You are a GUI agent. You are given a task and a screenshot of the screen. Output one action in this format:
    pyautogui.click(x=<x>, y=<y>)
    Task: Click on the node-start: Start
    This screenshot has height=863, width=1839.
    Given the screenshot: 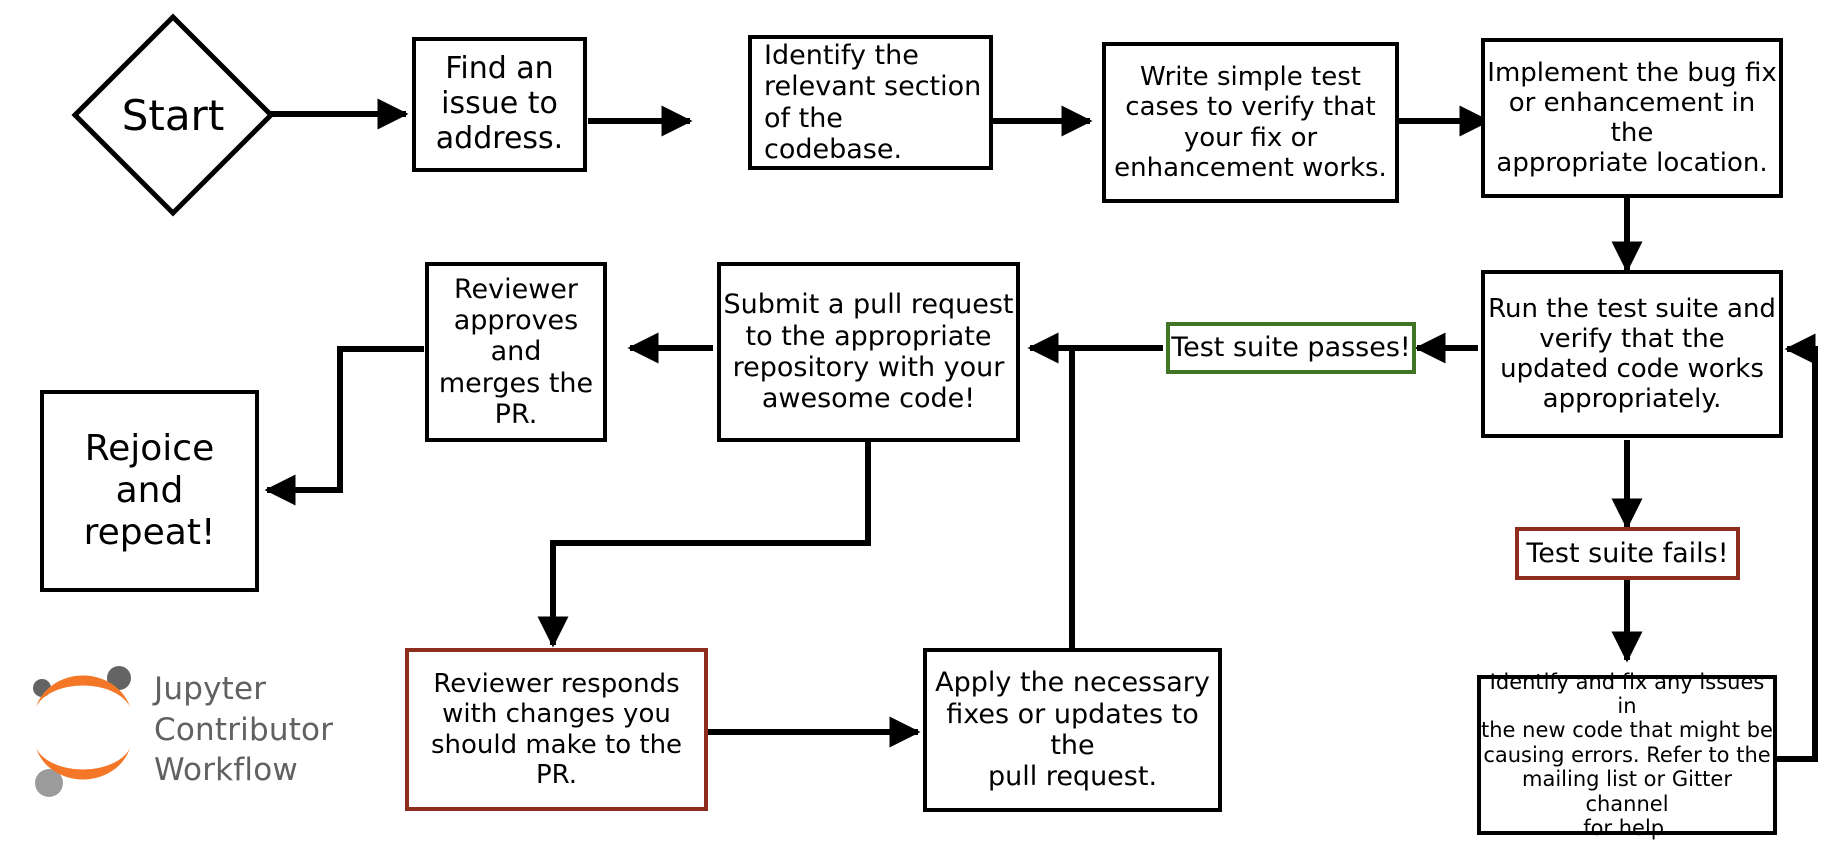 What is the action you would take?
    pyautogui.click(x=173, y=115)
    